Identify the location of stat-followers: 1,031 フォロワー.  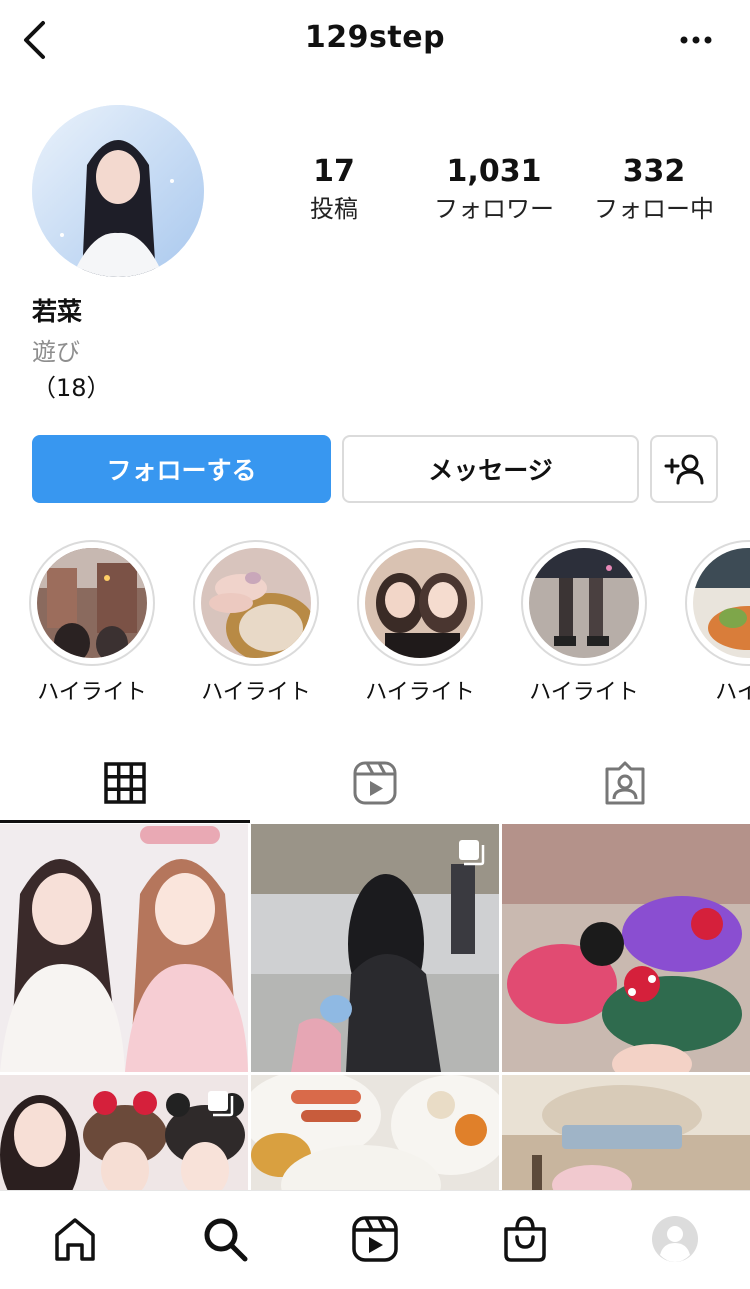
(494, 189).